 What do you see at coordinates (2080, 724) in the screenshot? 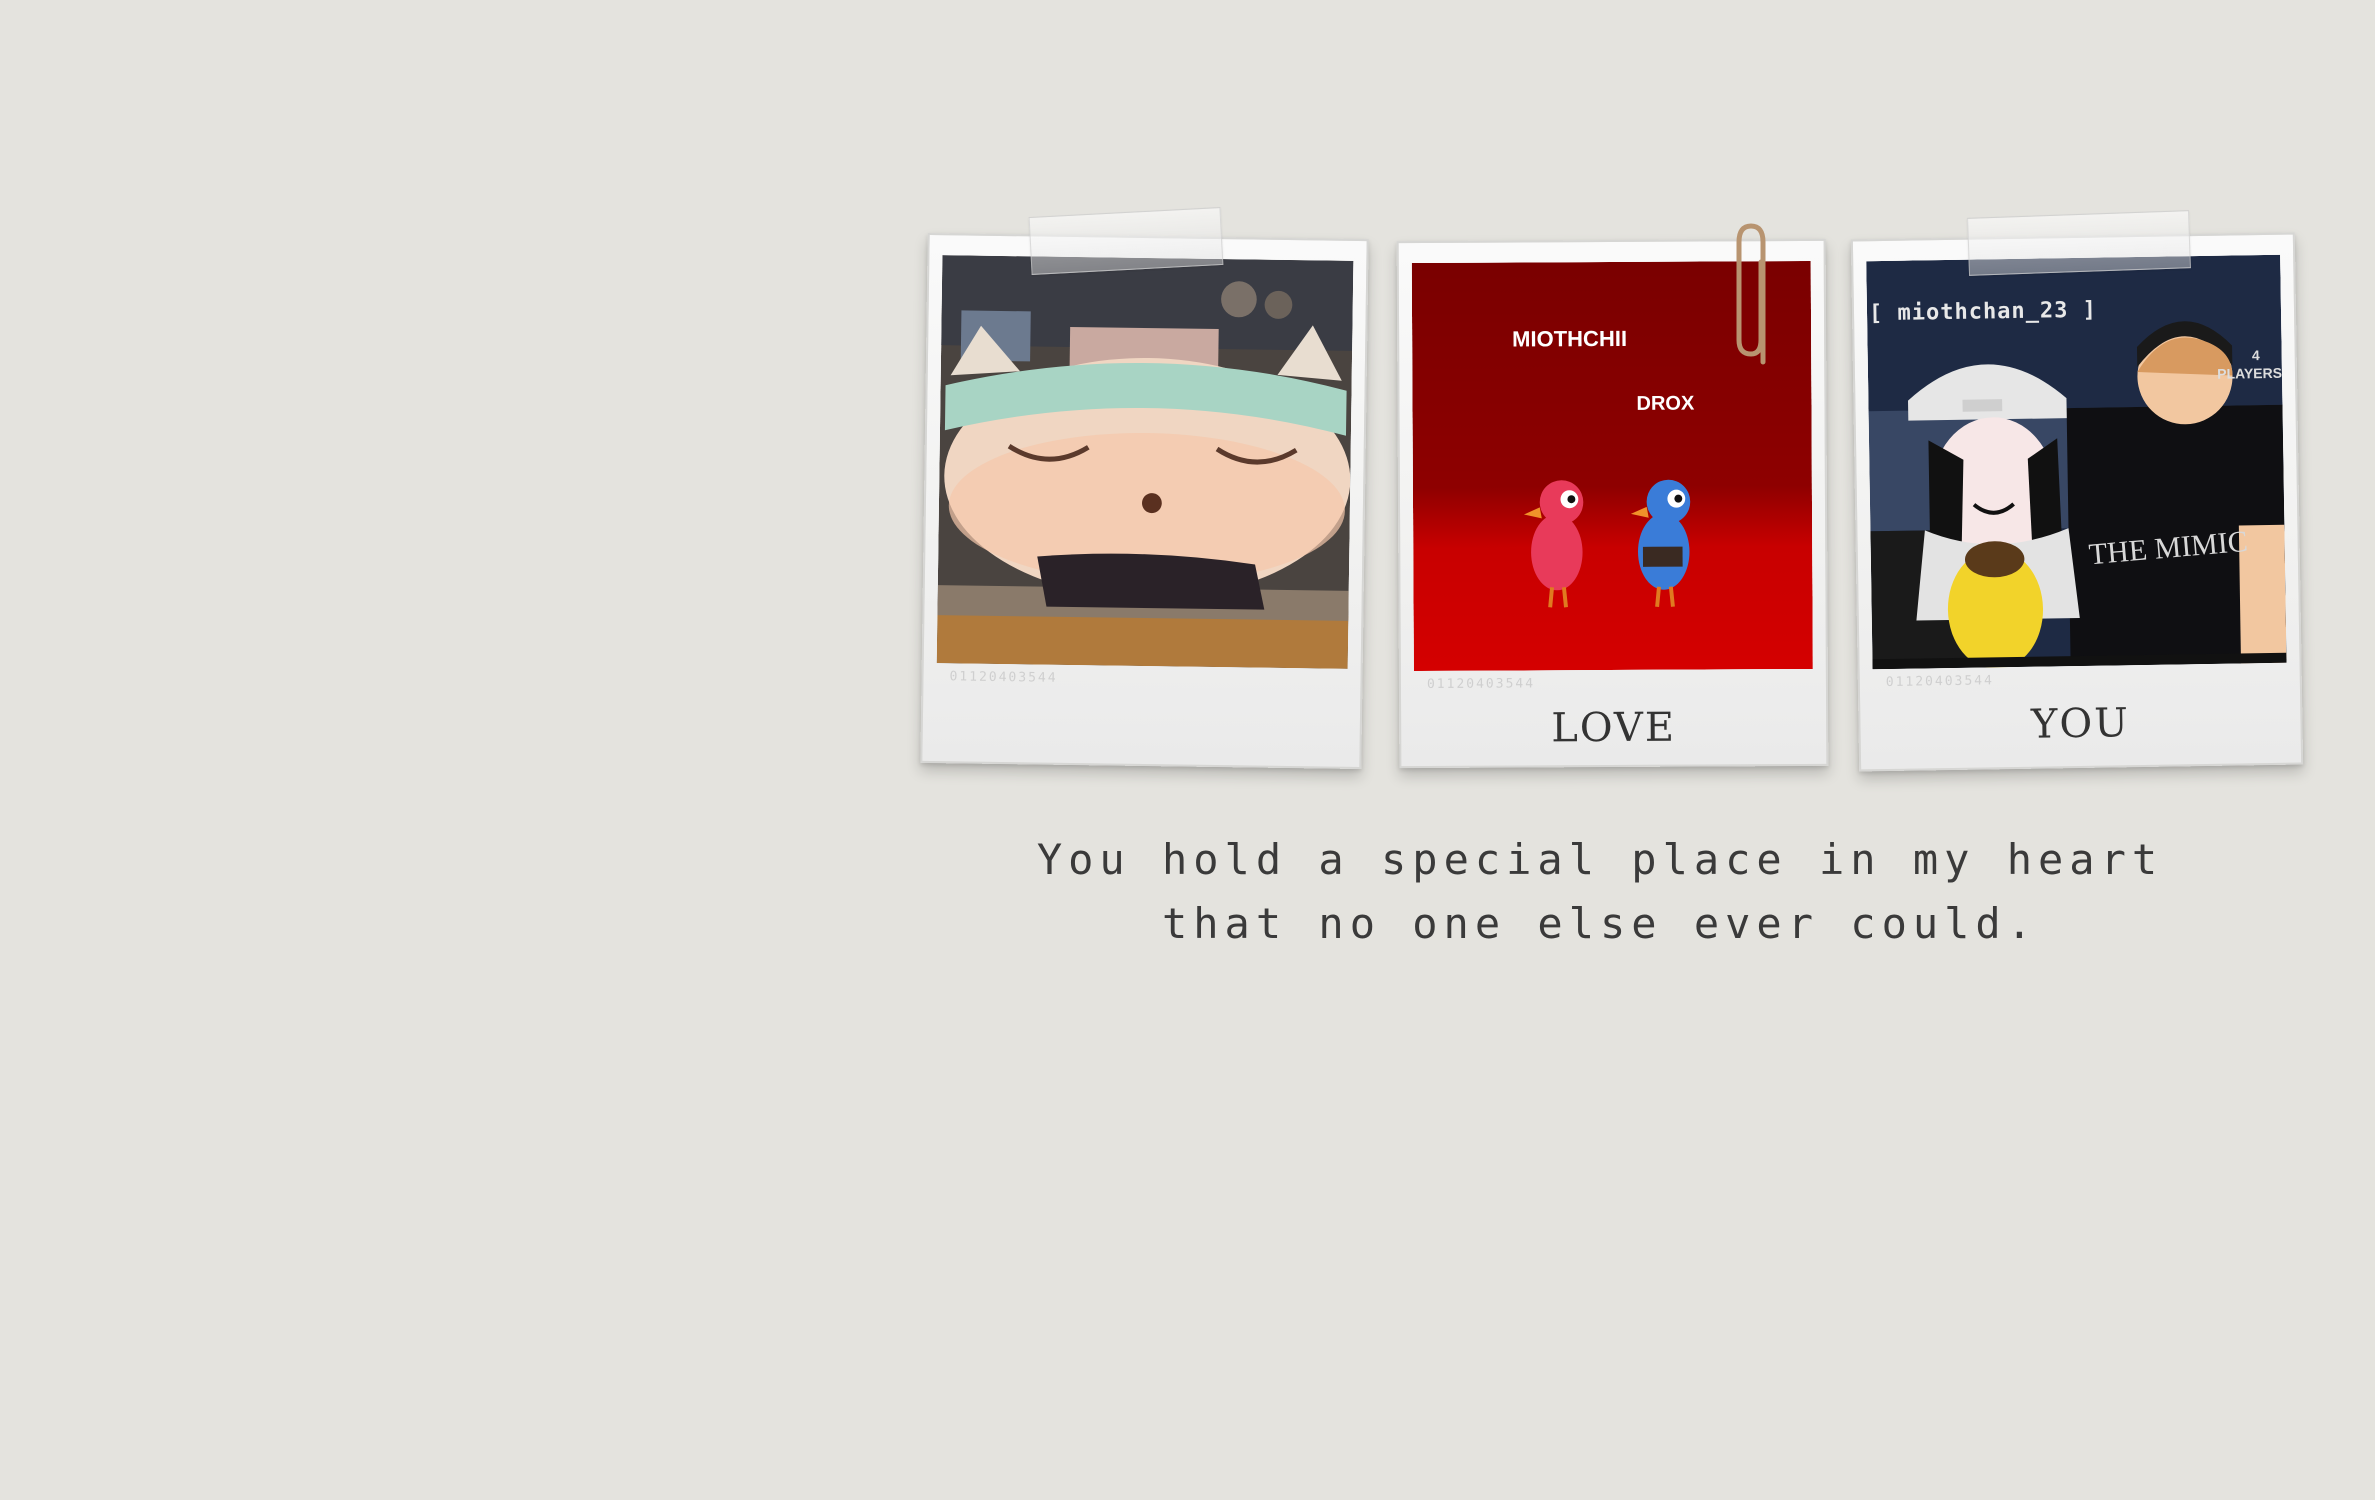
I see `photo-caption: YOU` at bounding box center [2080, 724].